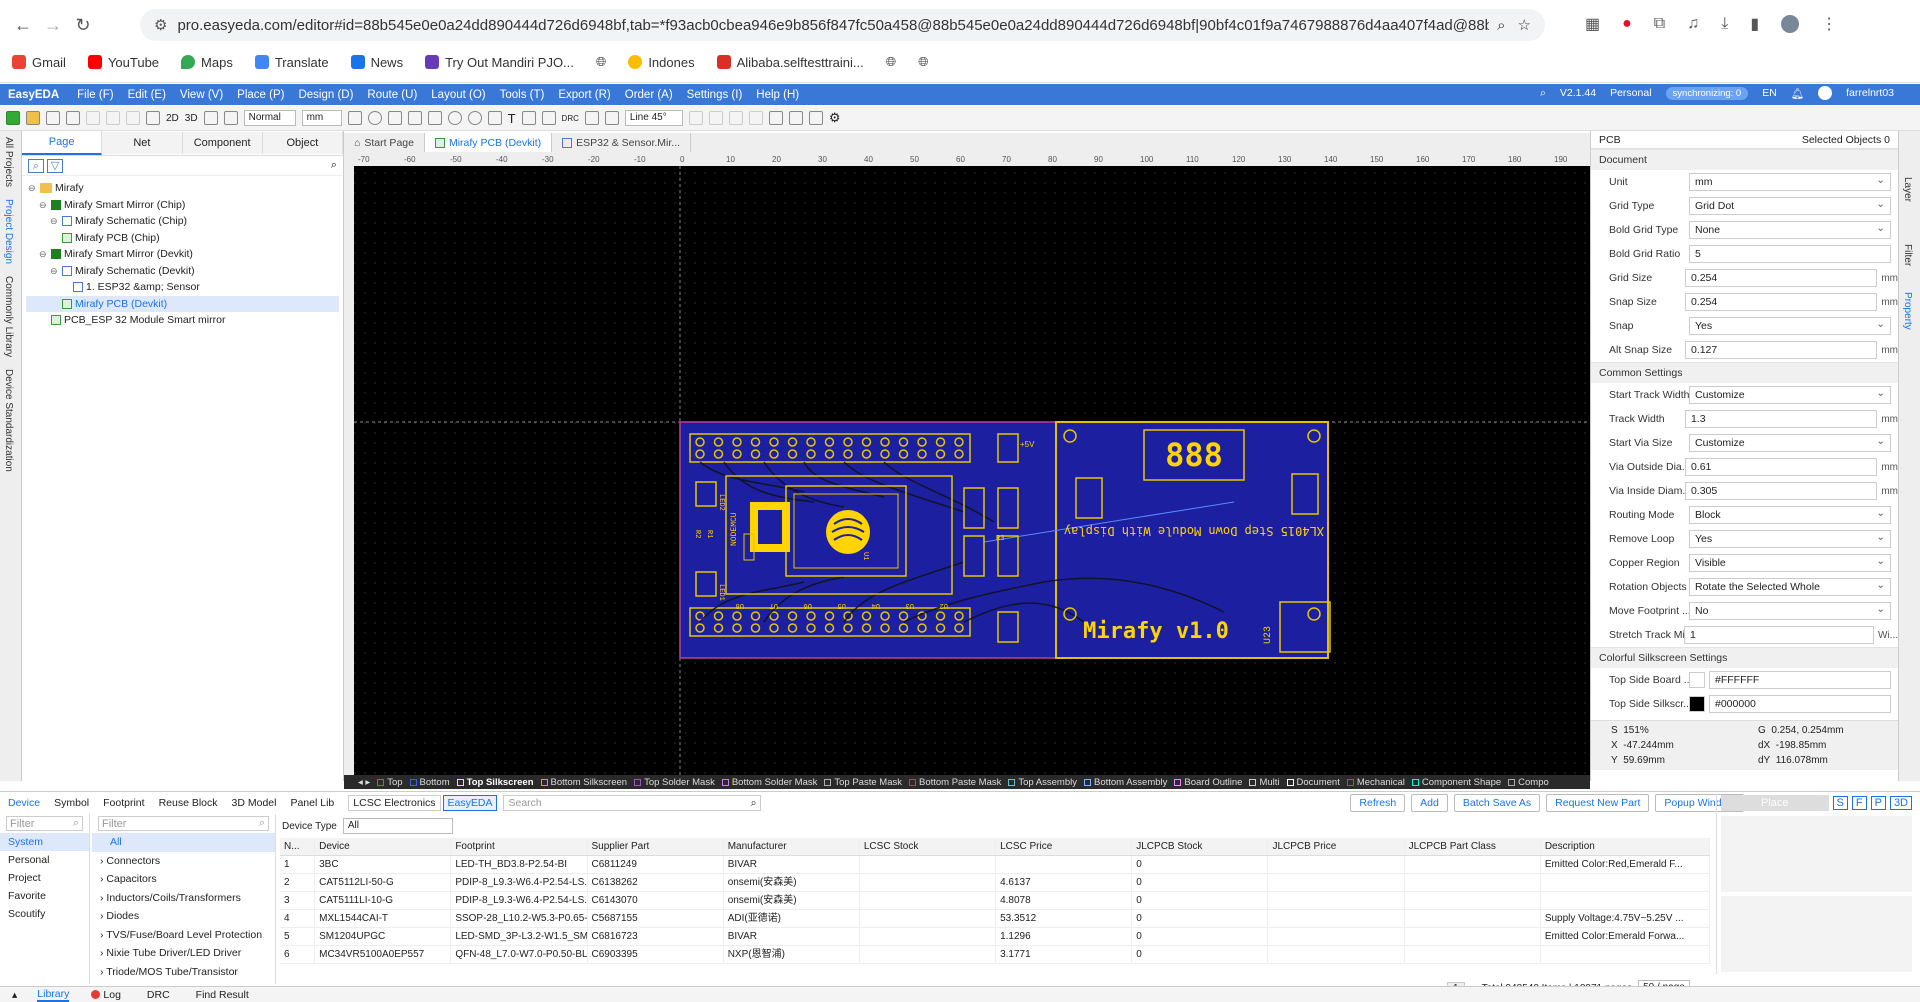 This screenshot has width=1920, height=1002. What do you see at coordinates (470, 803) in the screenshot?
I see `lib-source-easyeda: EasyEDA` at bounding box center [470, 803].